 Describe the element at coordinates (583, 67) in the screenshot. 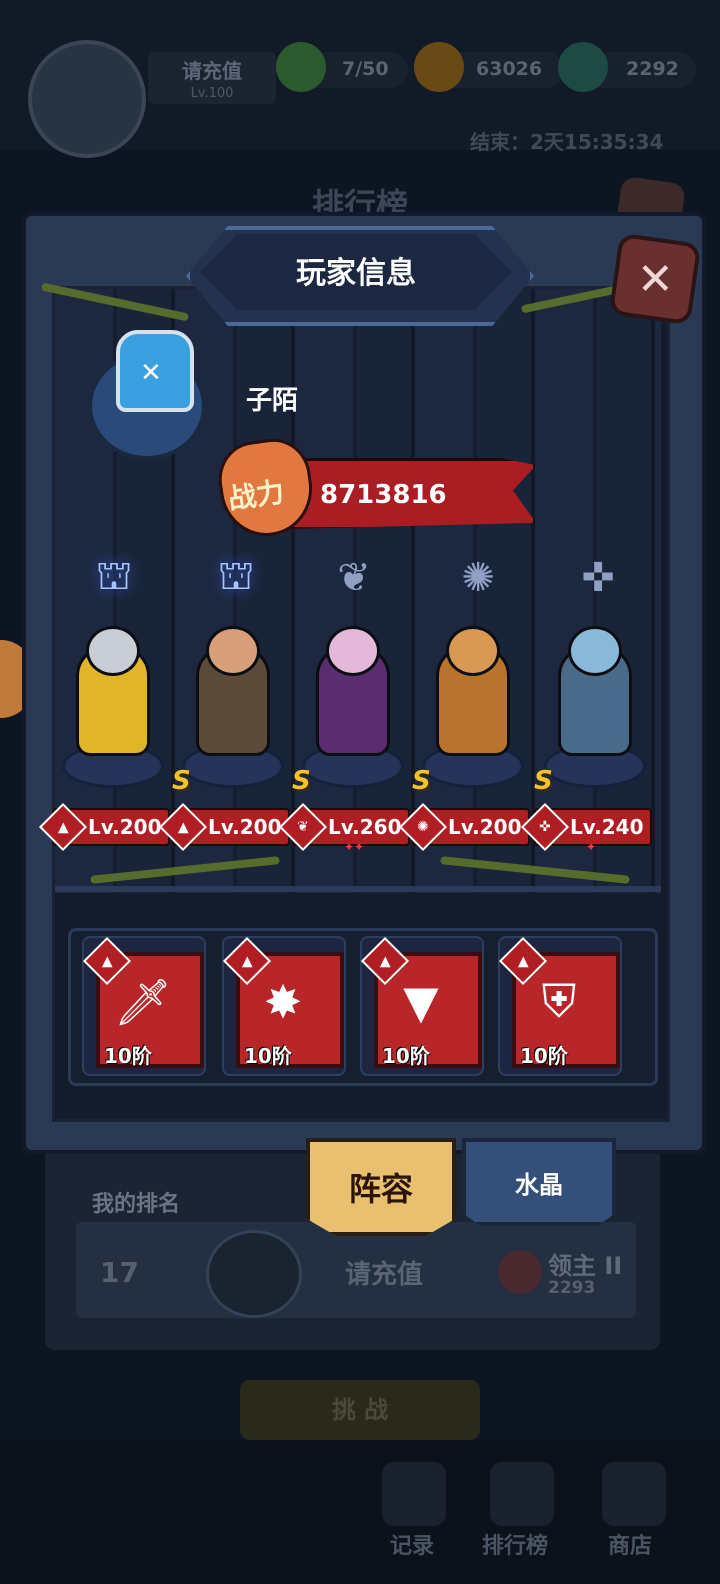

I see `gem-icon` at that location.